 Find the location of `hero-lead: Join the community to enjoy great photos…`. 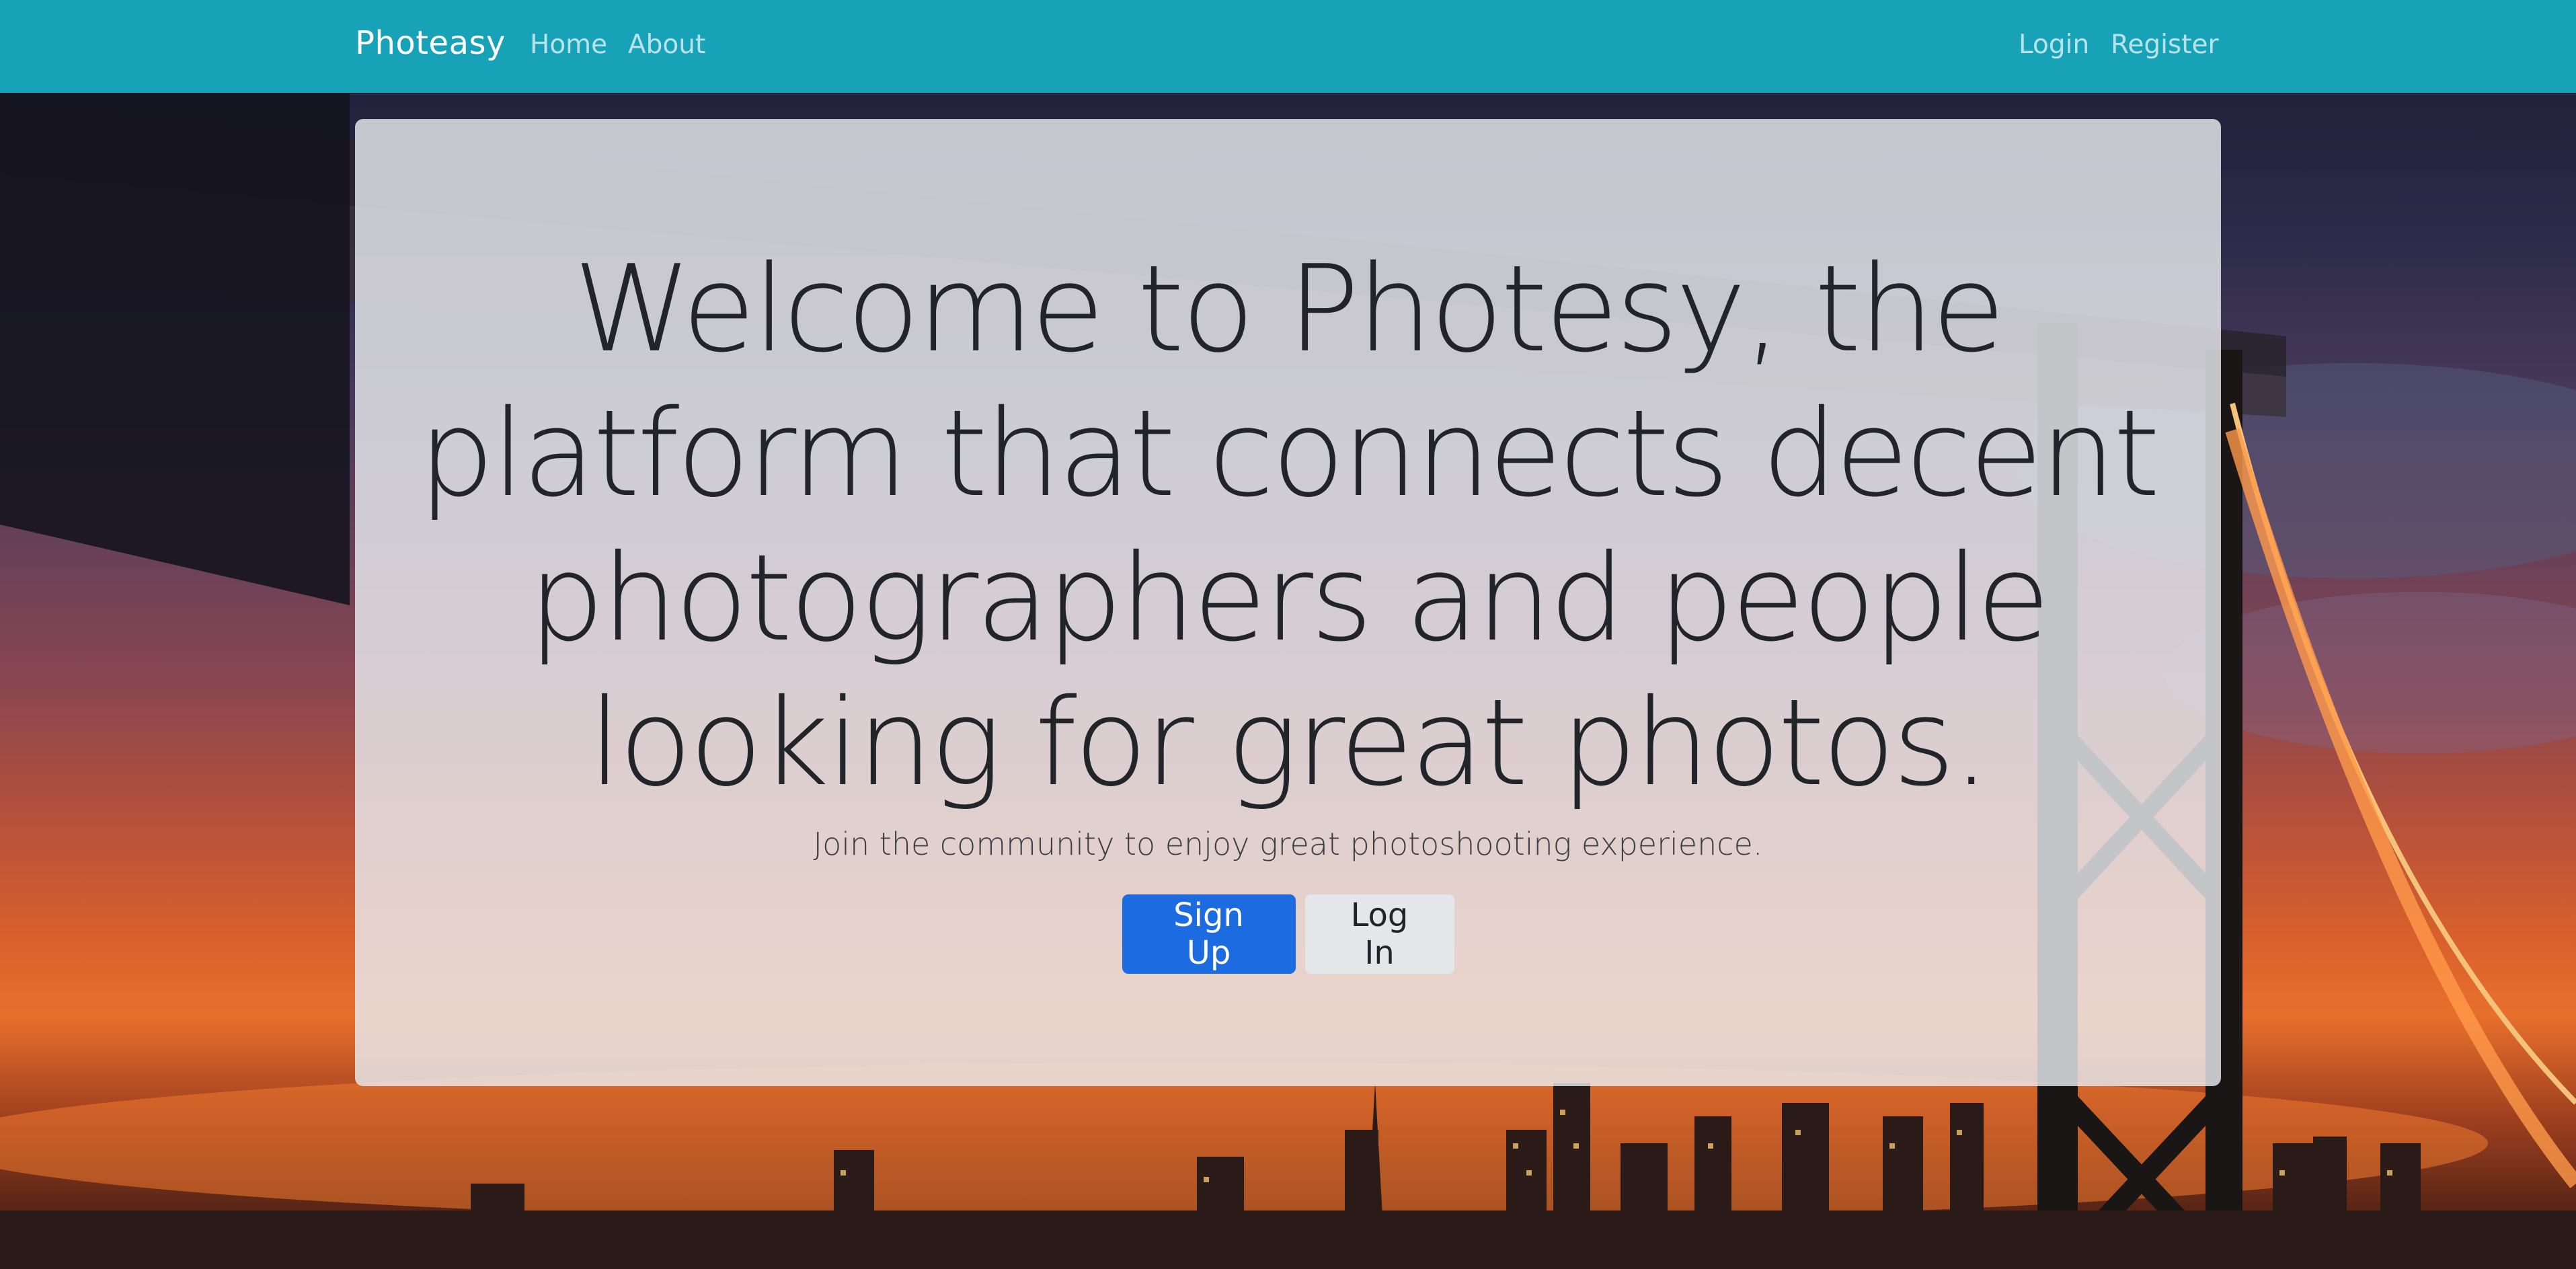

hero-lead: Join the community to enjoy great photos… is located at coordinates (1288, 844).